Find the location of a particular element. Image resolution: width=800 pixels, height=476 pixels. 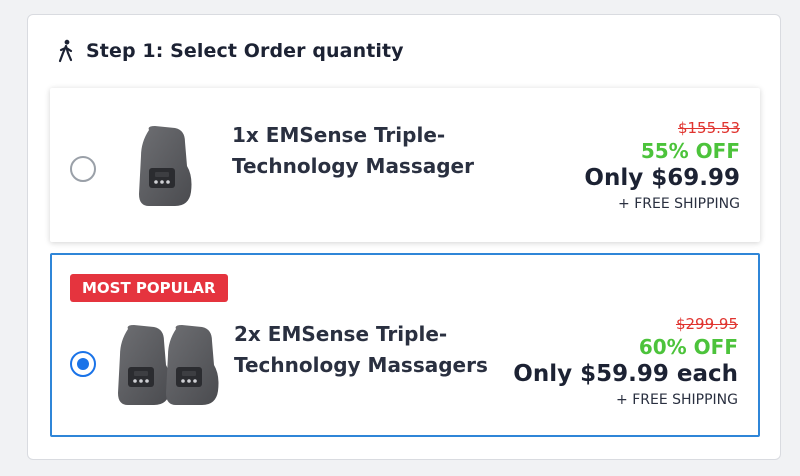

discount-label: 55% OFF is located at coordinates (690, 151).